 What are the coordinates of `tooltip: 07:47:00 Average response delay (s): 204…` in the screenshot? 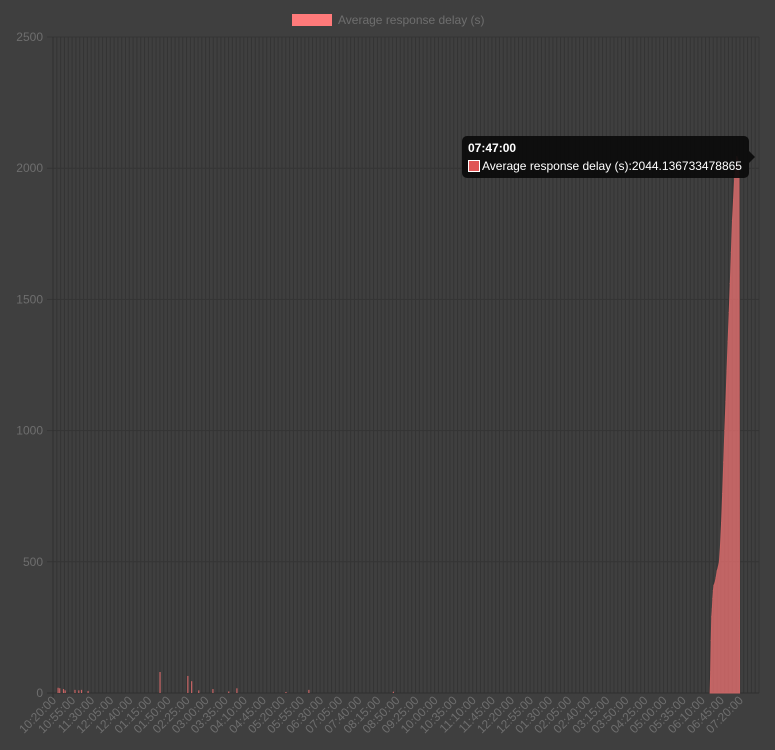 It's located at (605, 157).